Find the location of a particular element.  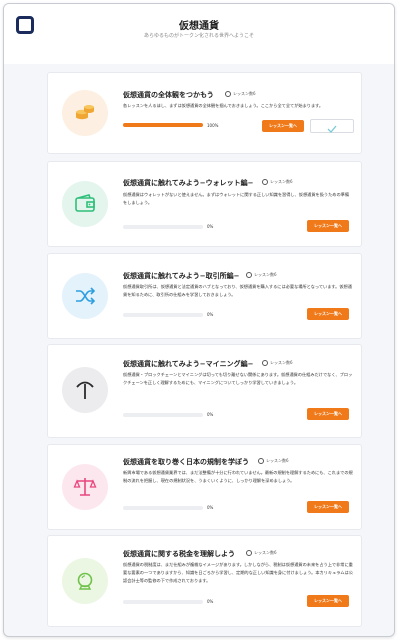

scale-icon is located at coordinates (85, 487).